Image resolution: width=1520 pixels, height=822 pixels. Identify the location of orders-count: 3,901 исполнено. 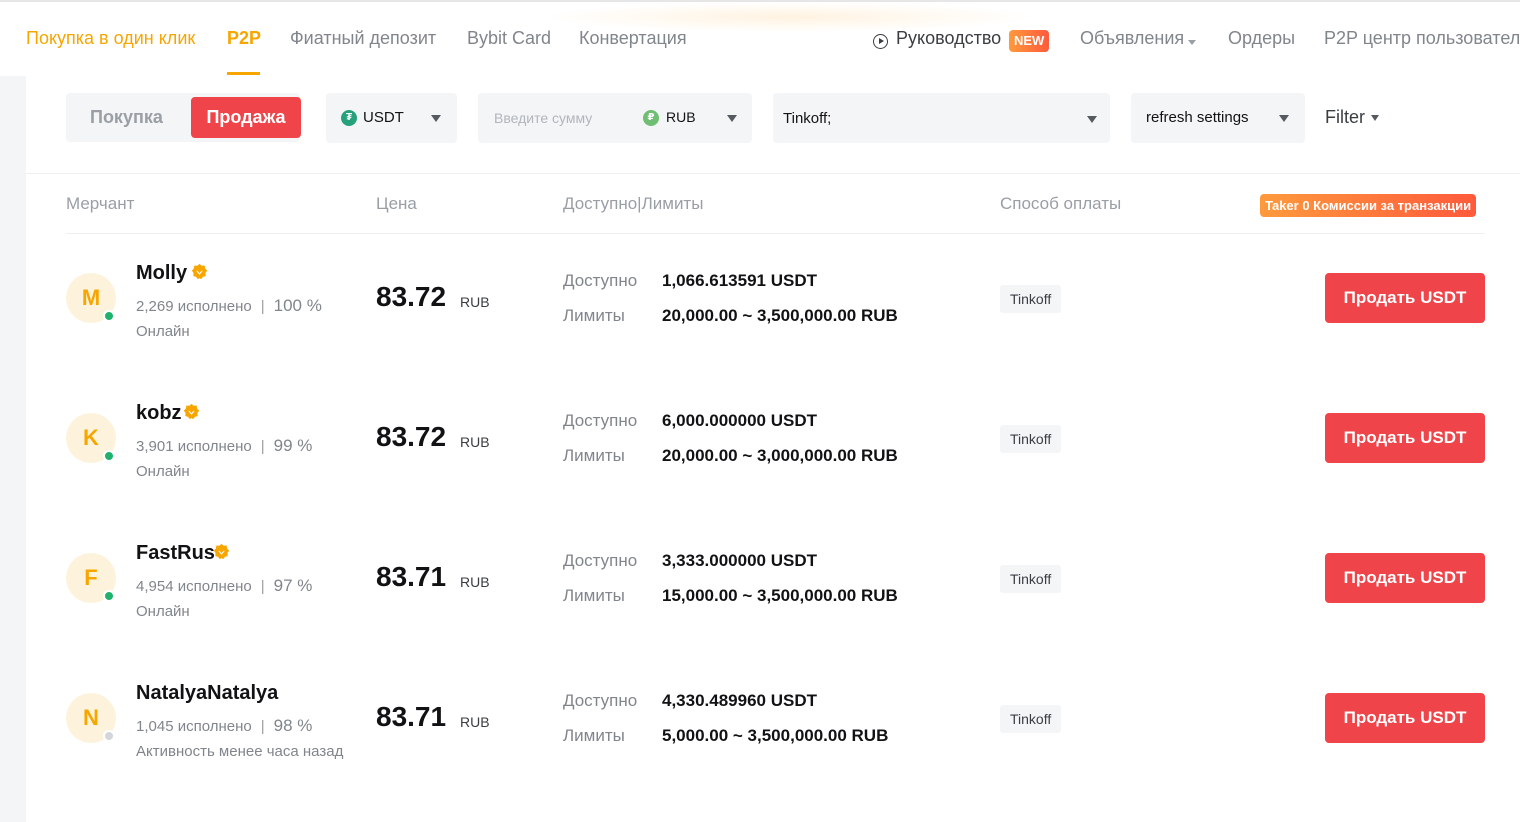
(194, 446).